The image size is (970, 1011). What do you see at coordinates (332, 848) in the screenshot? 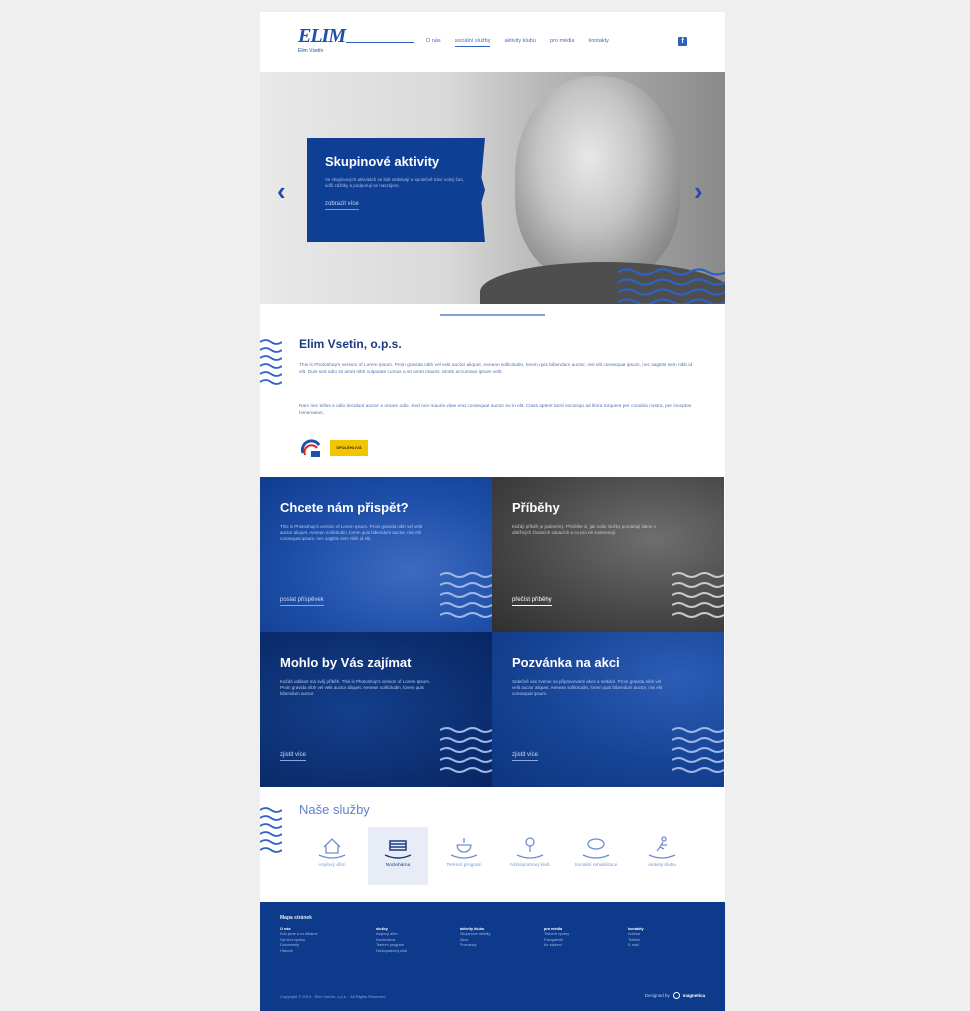
I see `house-icon` at bounding box center [332, 848].